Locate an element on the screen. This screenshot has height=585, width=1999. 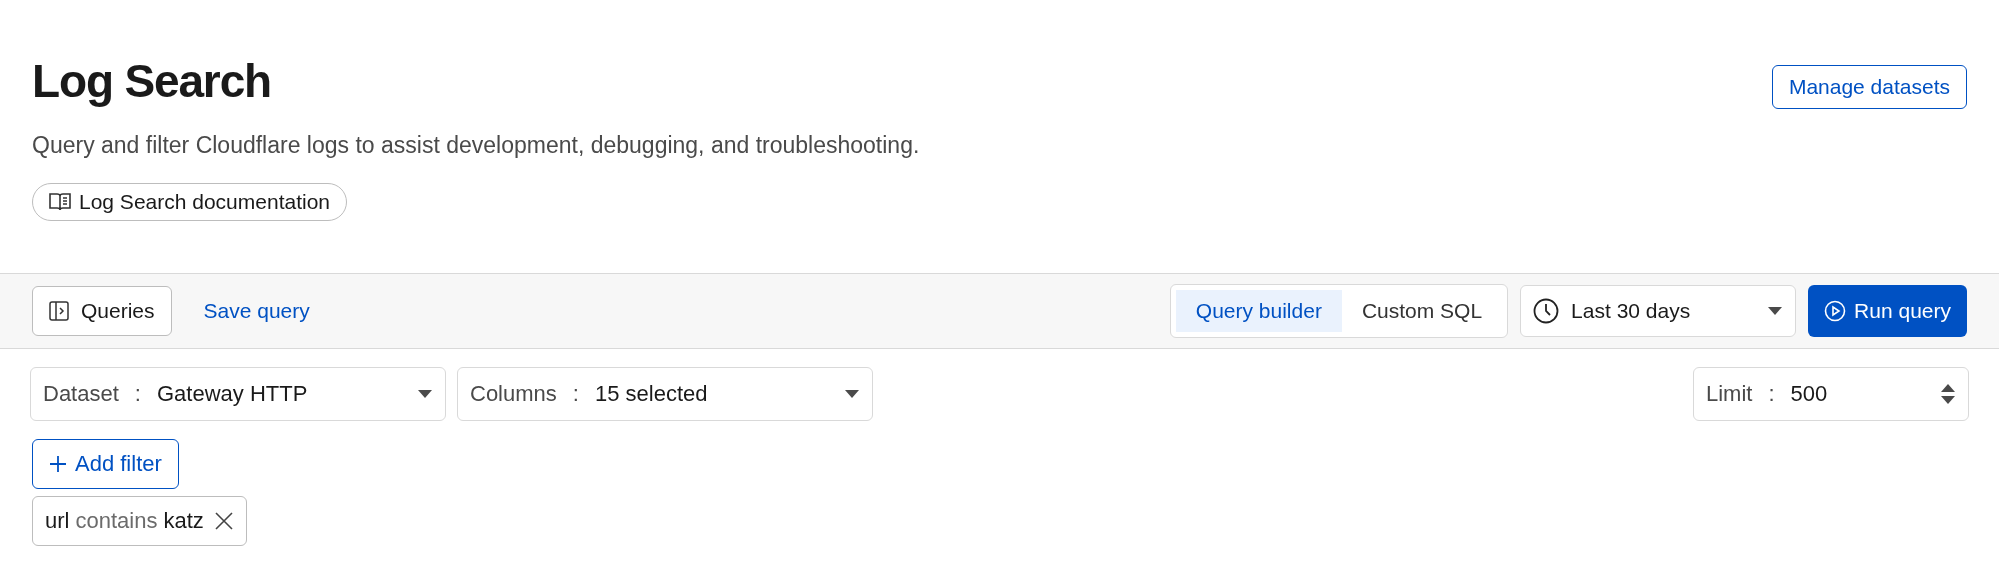
manage-datasets-button: Manage datasets is located at coordinates (1869, 87).